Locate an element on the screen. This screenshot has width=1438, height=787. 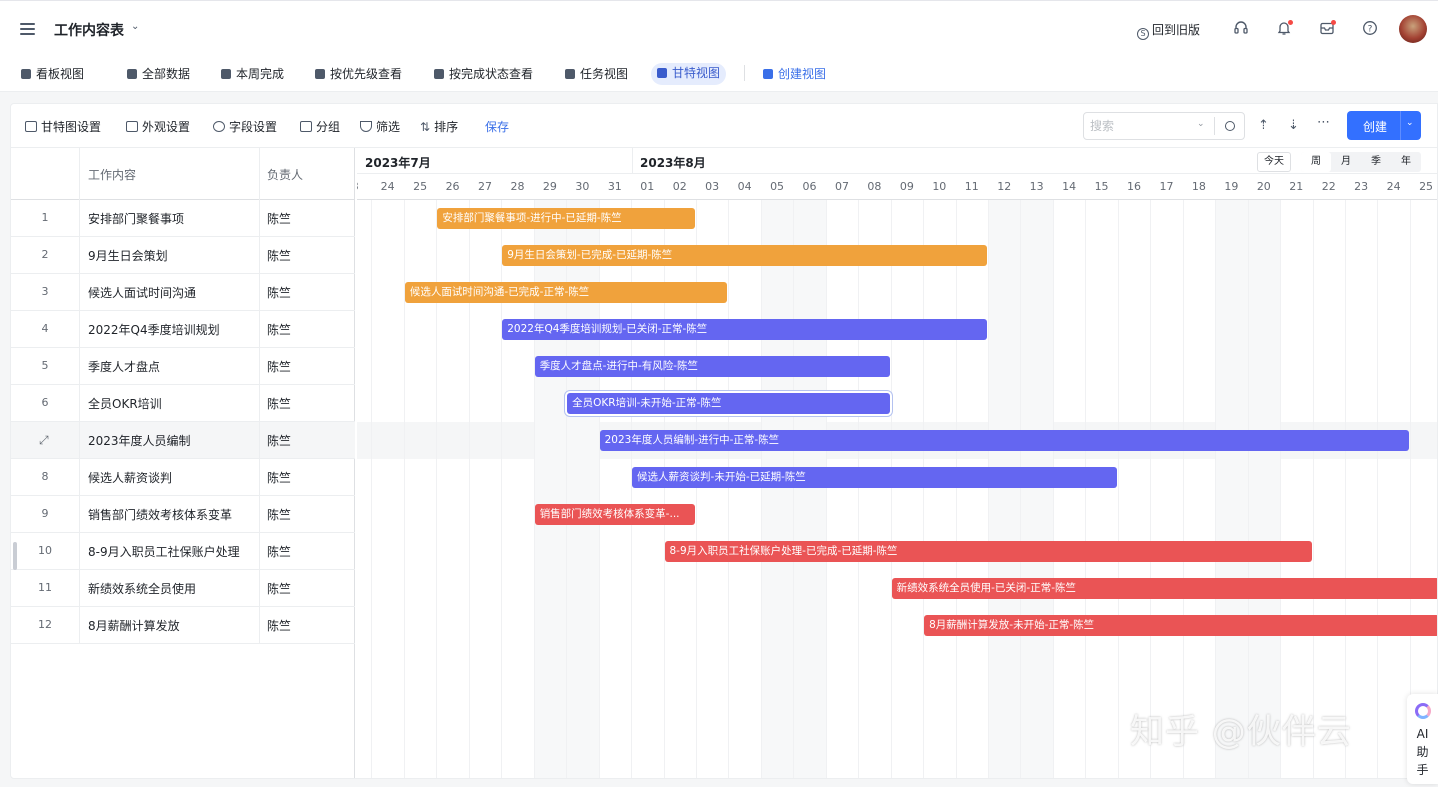
month-divider is located at coordinates (632, 161).